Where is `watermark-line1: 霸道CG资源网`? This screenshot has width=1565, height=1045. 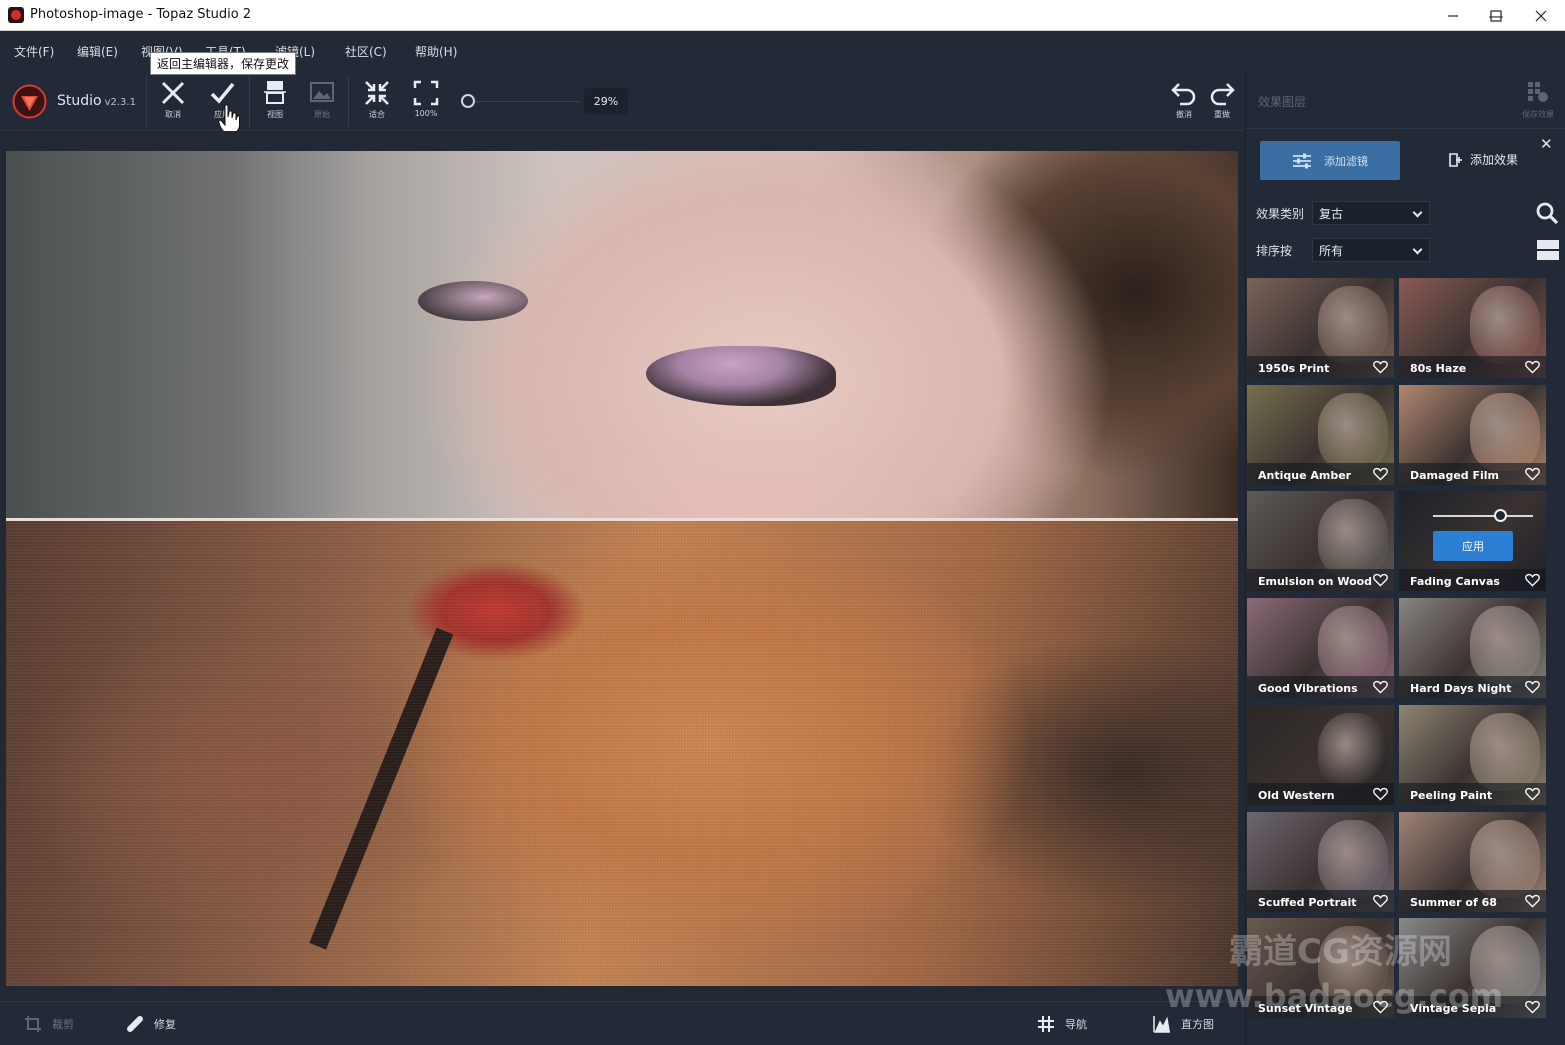 watermark-line1: 霸道CG资源网 is located at coordinates (1340, 952).